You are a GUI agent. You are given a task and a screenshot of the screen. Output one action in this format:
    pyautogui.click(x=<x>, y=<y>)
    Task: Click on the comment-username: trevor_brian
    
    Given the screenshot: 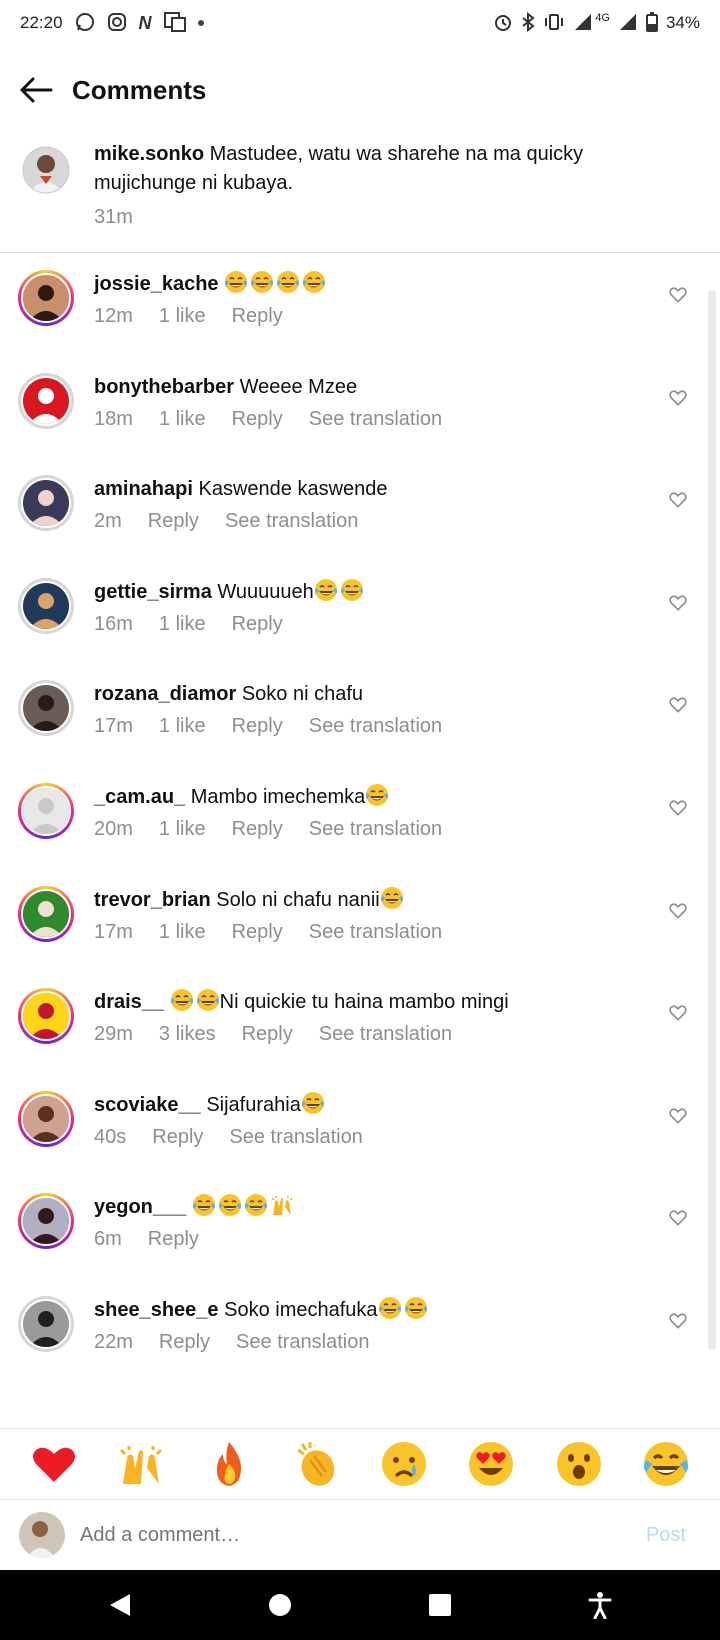 What is the action you would take?
    pyautogui.click(x=152, y=900)
    